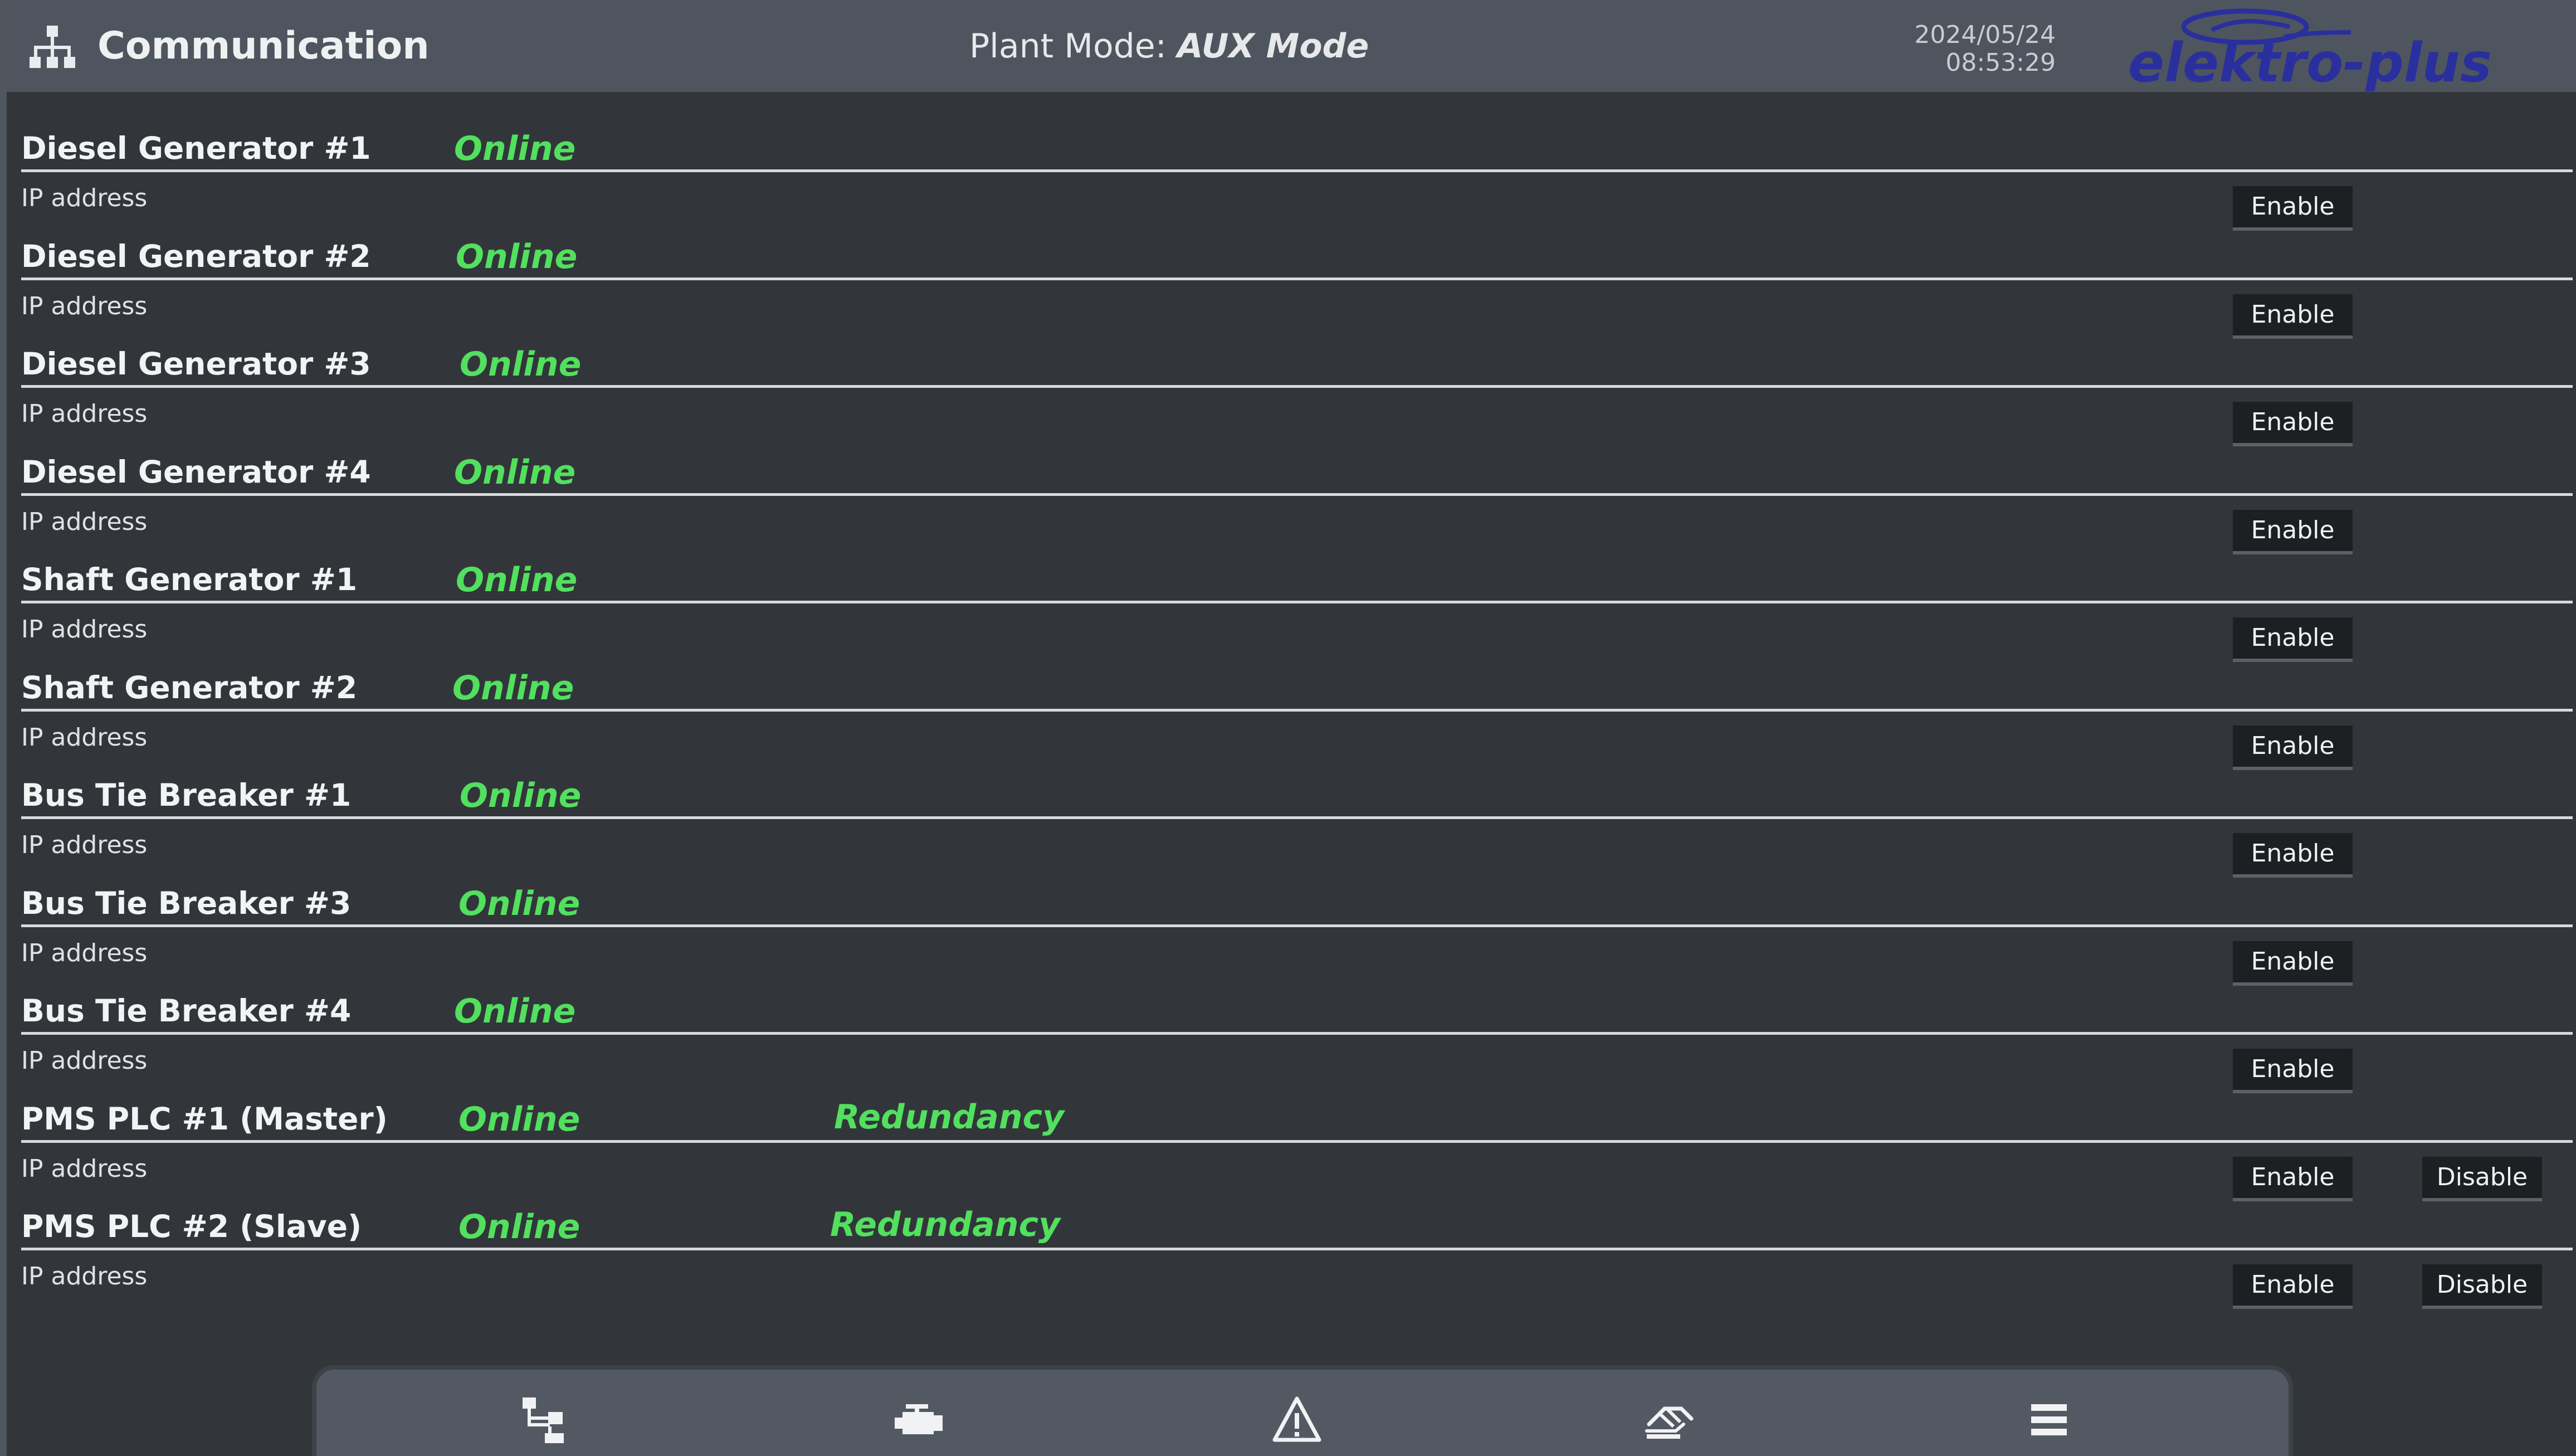 This screenshot has width=2576, height=1456. I want to click on nav-manual, so click(1670, 1420).